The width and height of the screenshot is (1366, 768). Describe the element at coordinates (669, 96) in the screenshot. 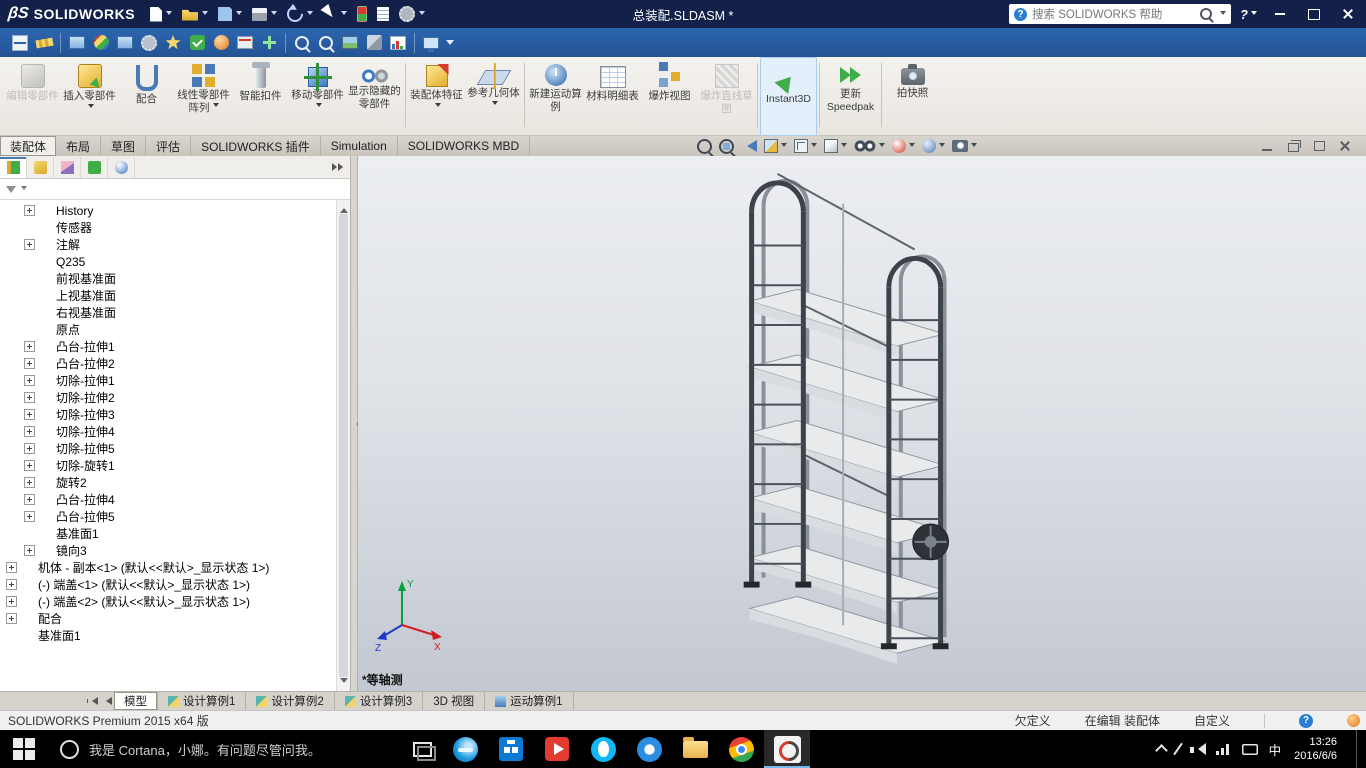

I see `exploded-view-button: 爆炸视图` at that location.